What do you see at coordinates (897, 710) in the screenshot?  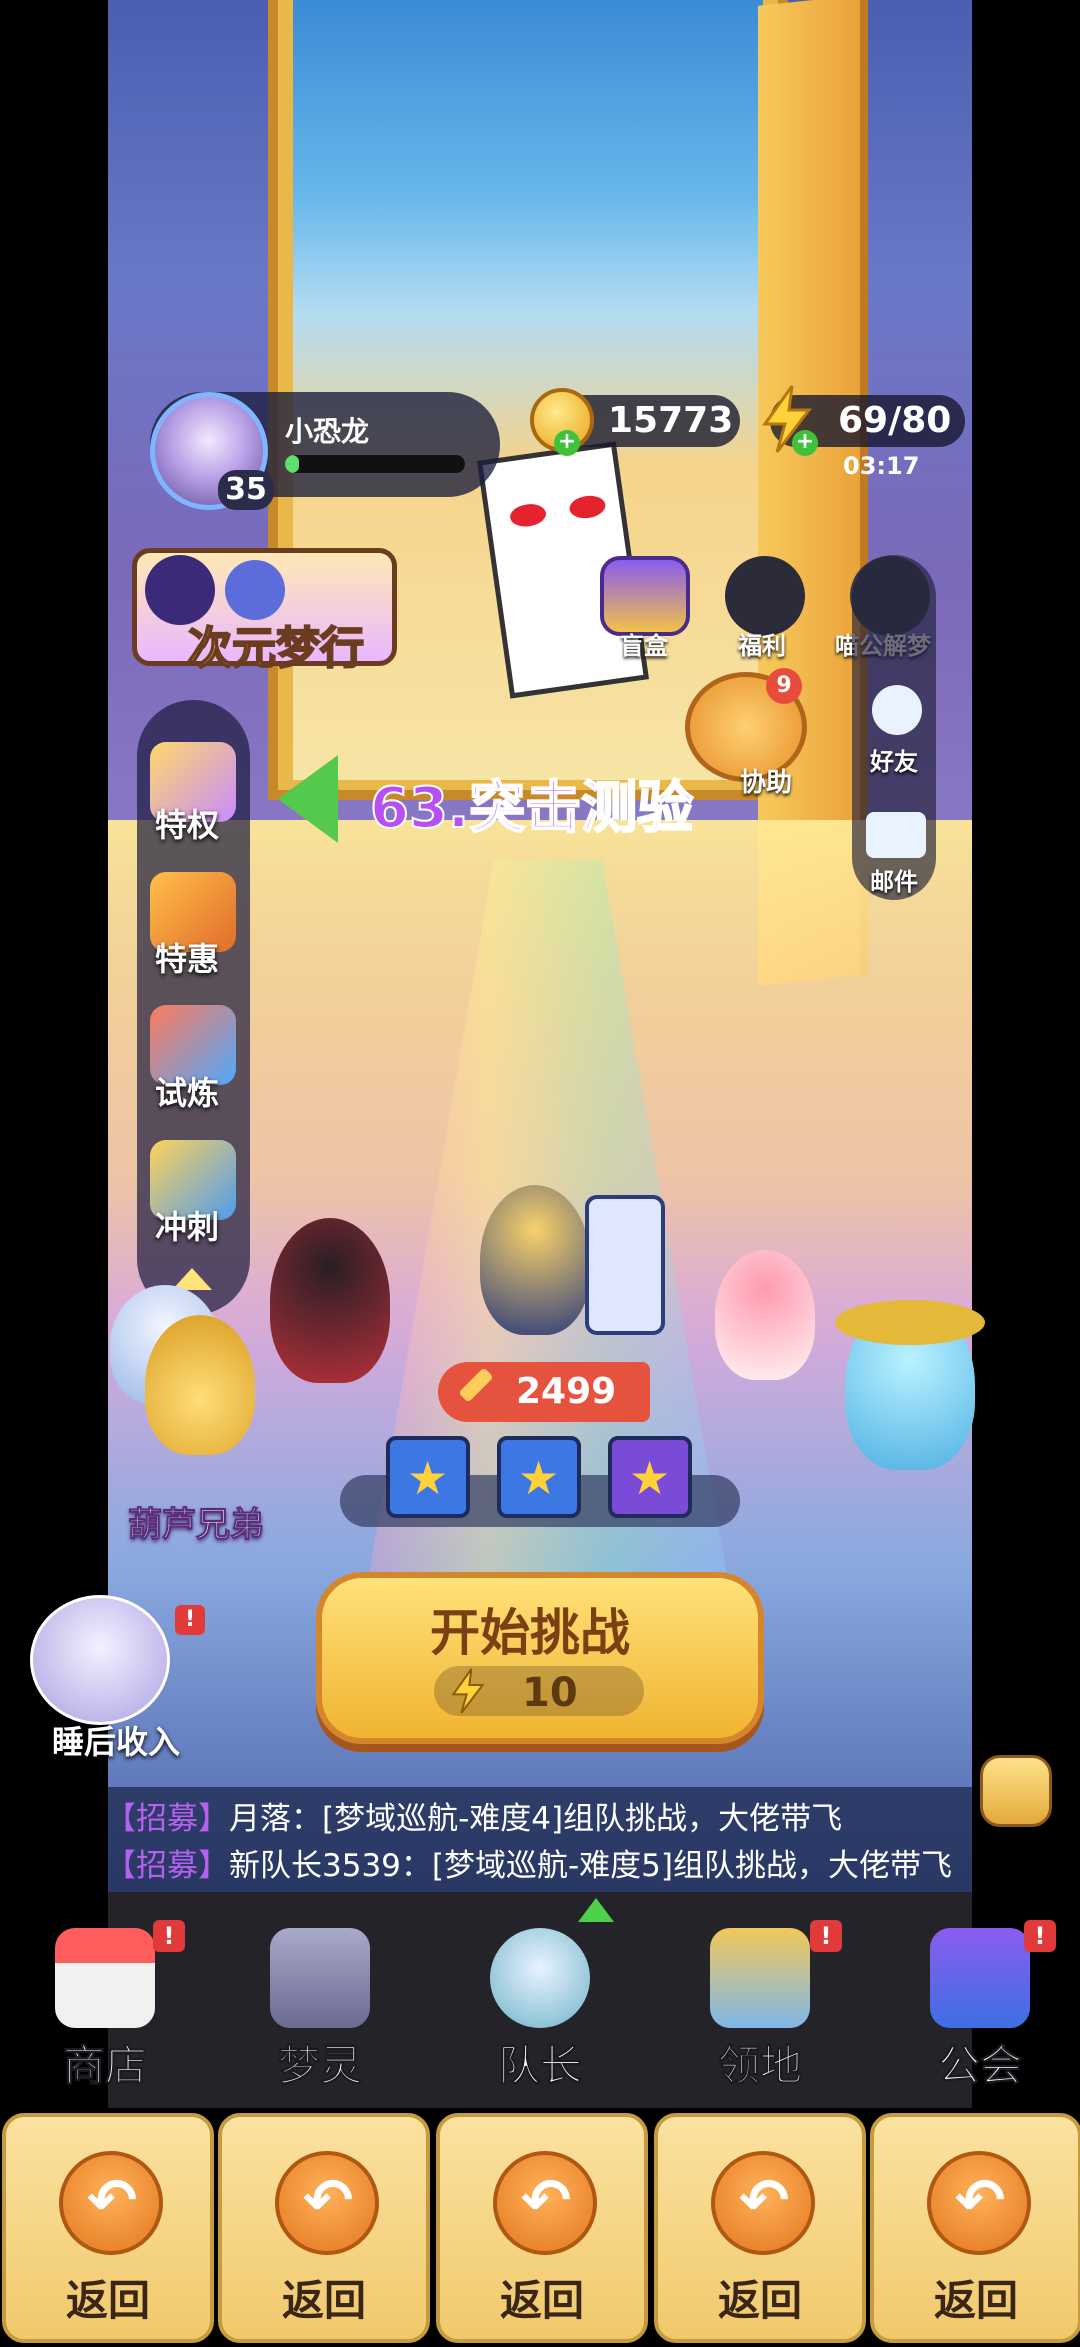 I see `friends-icon` at bounding box center [897, 710].